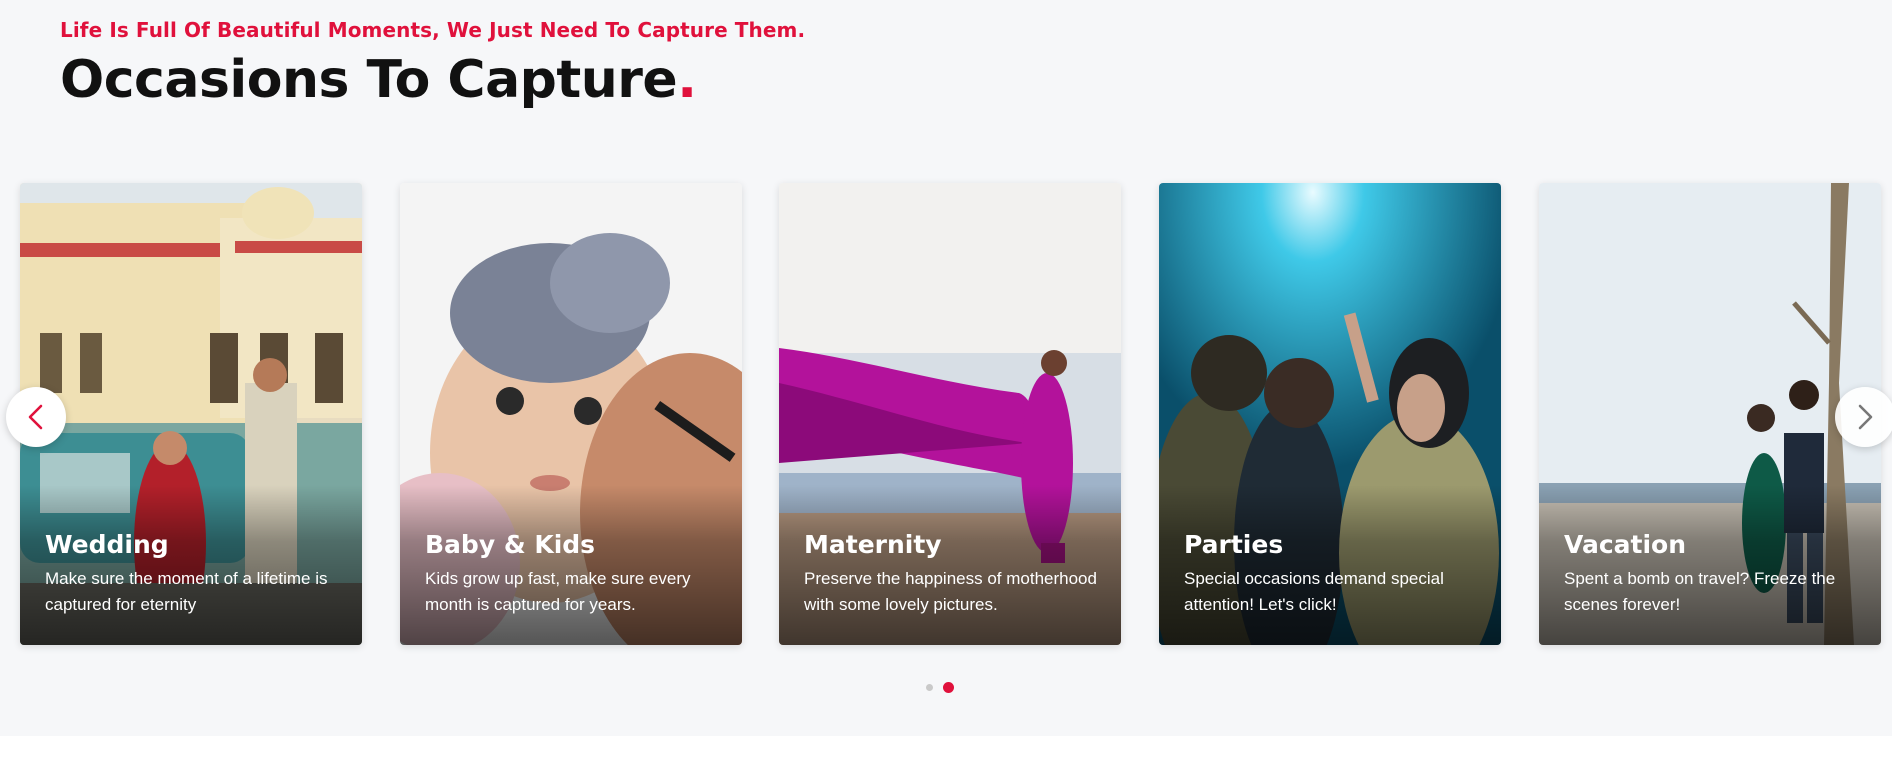 The width and height of the screenshot is (1892, 782). I want to click on chevron-right-icon, so click(1865, 417).